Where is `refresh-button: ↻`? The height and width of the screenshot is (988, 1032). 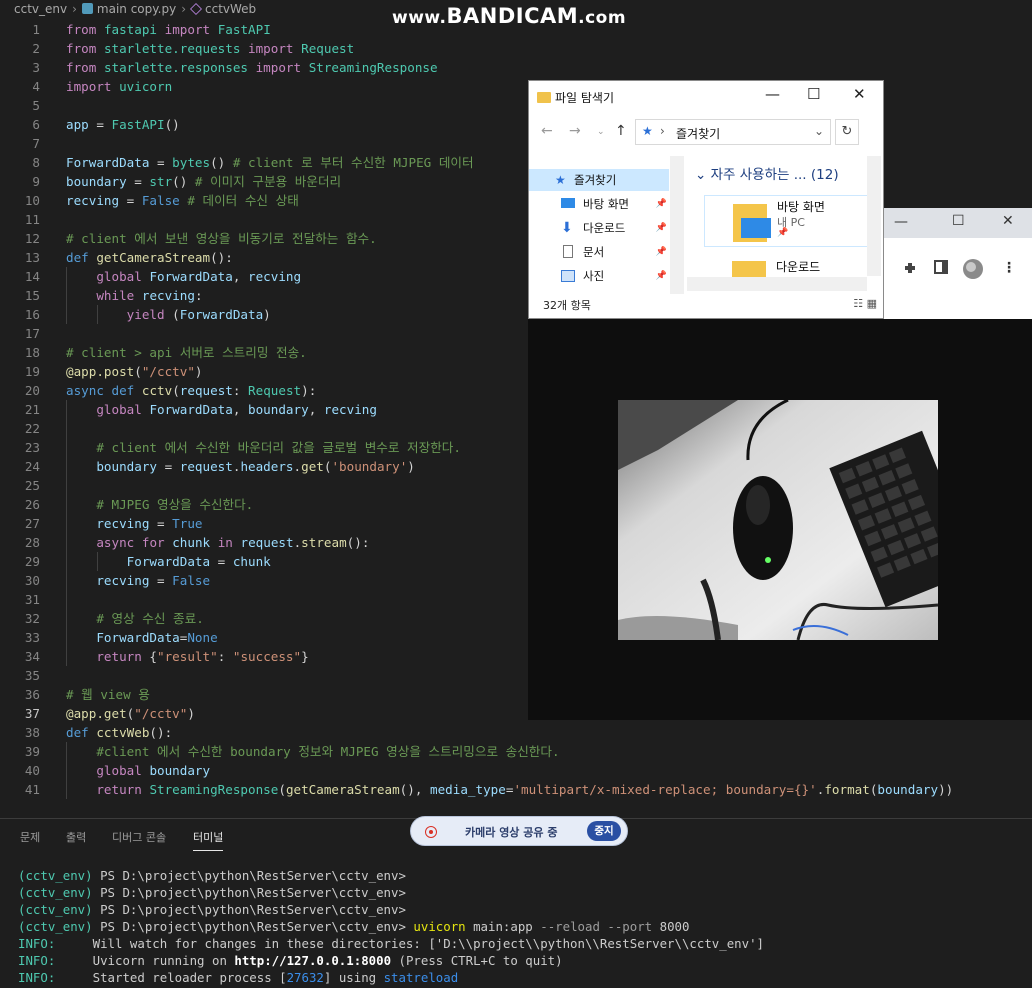 refresh-button: ↻ is located at coordinates (847, 132).